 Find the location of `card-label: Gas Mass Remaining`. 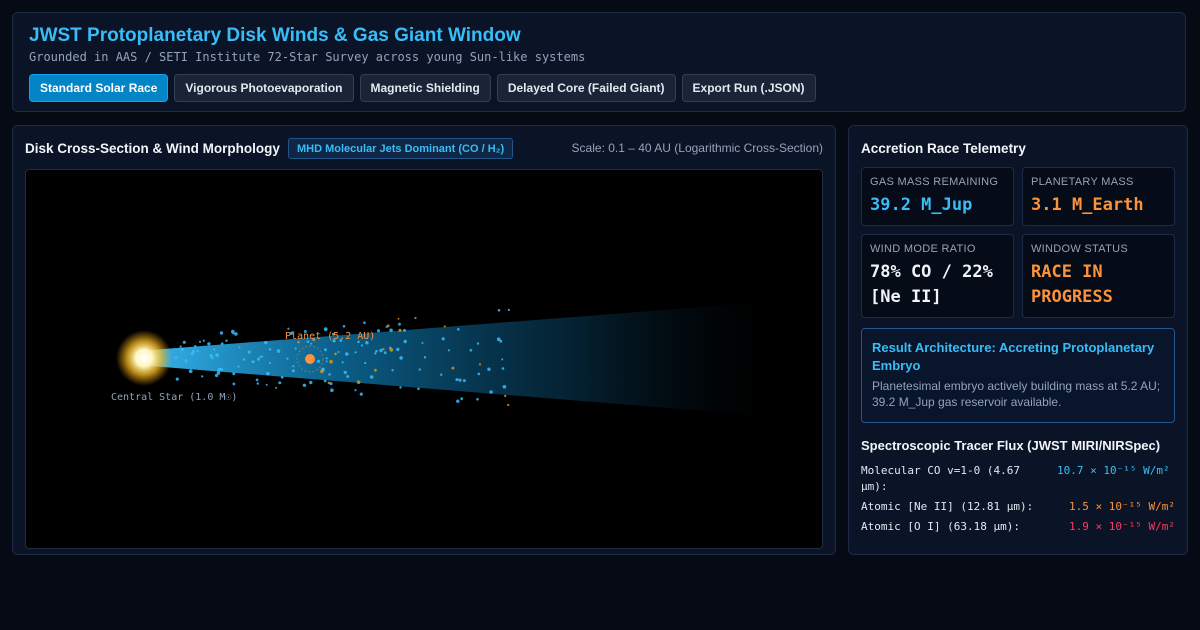

card-label: Gas Mass Remaining is located at coordinates (934, 182).